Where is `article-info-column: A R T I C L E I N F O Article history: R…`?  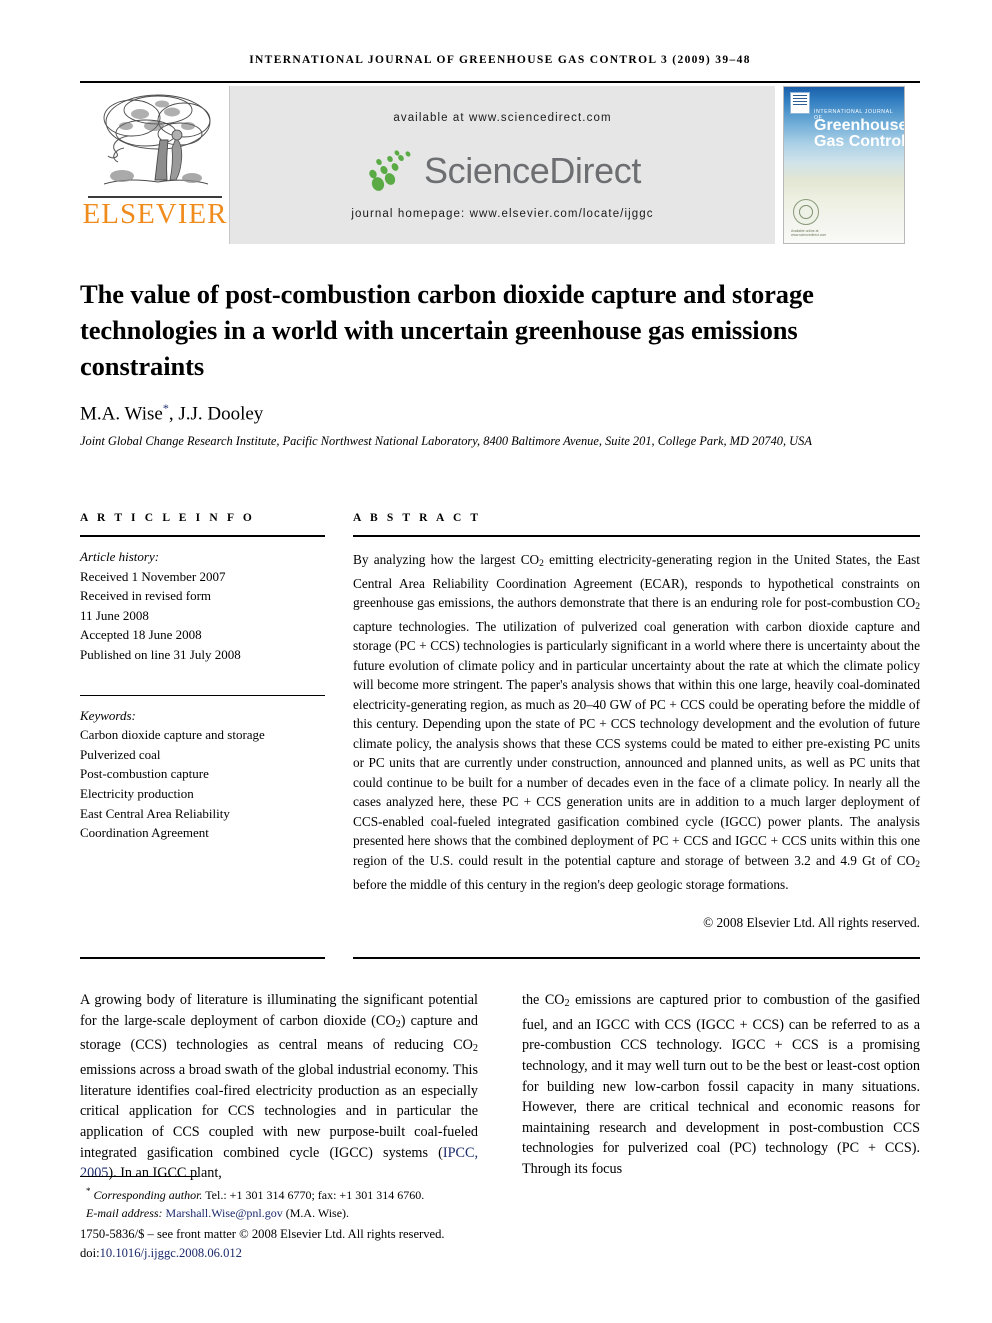
article-info-column: A R T I C L E I N F O Article history: R… is located at coordinates (202, 677).